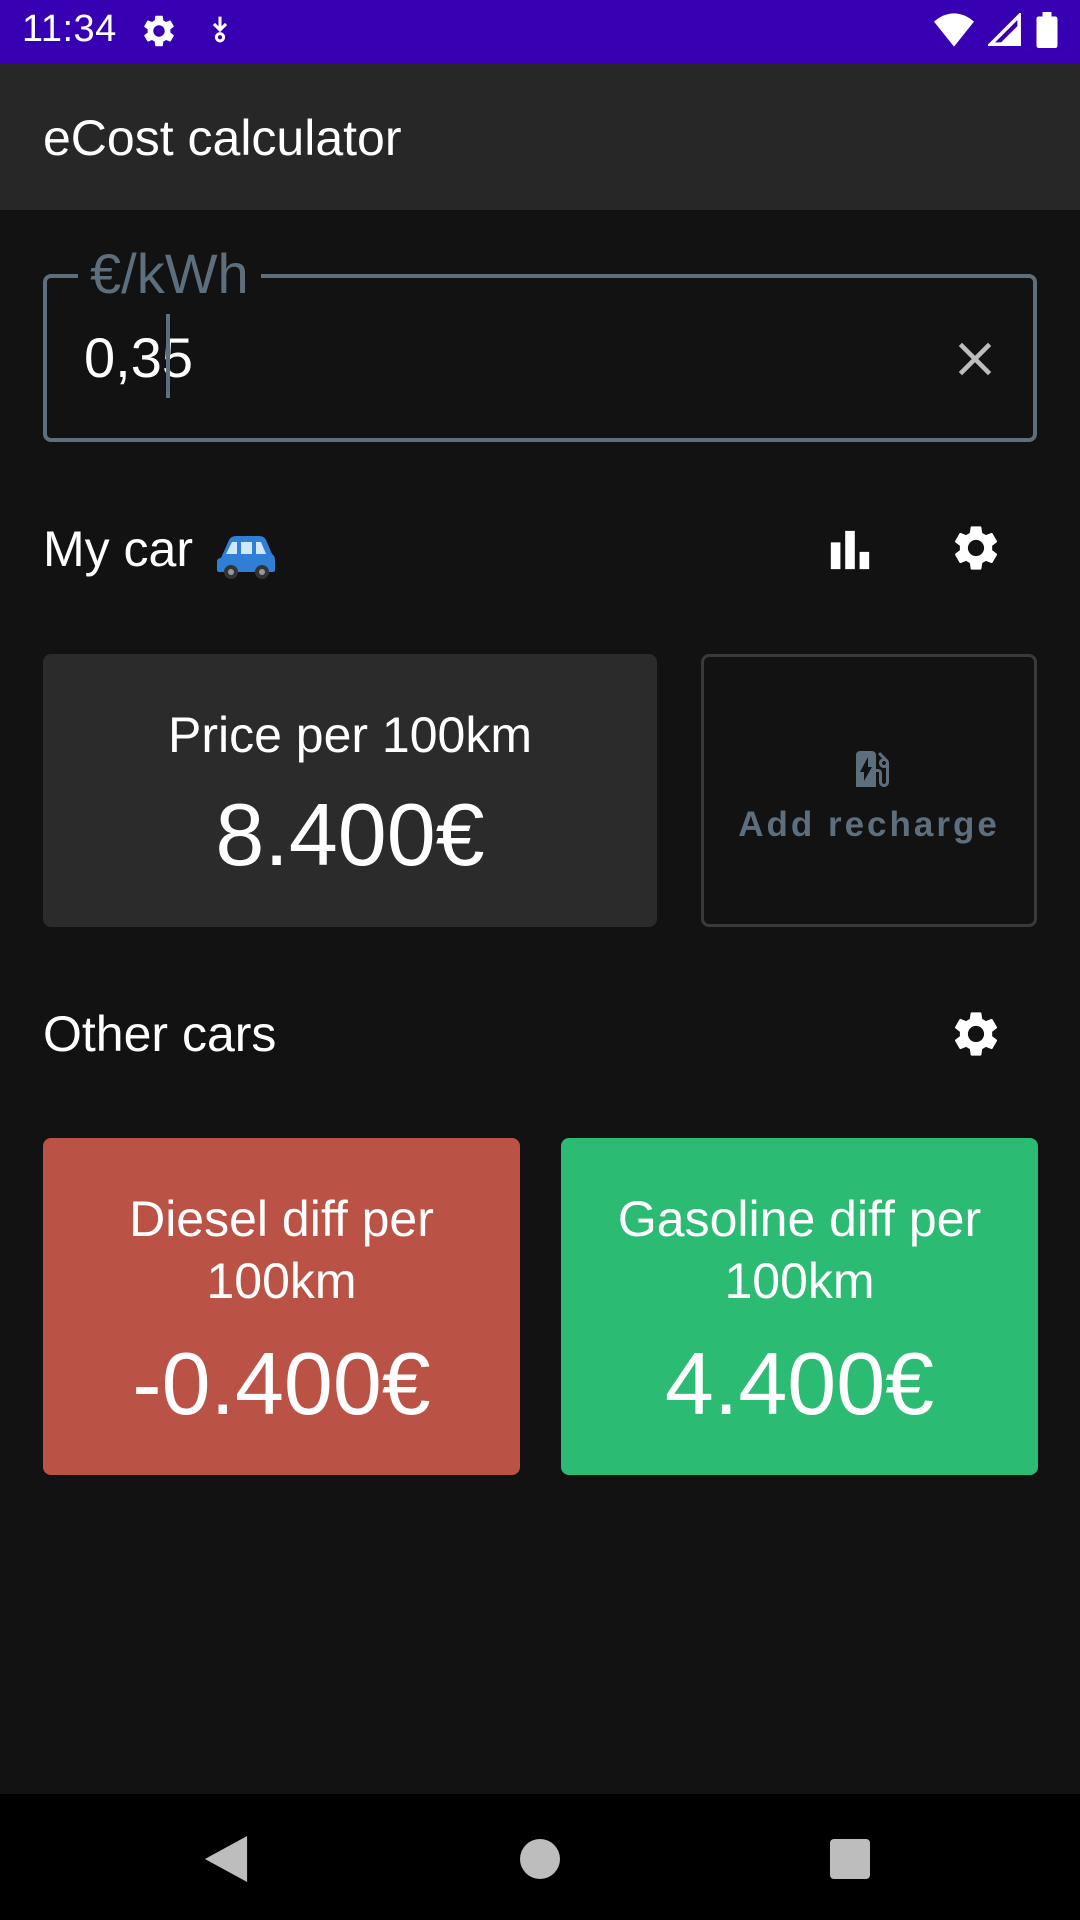  I want to click on text-cursor, so click(168, 356).